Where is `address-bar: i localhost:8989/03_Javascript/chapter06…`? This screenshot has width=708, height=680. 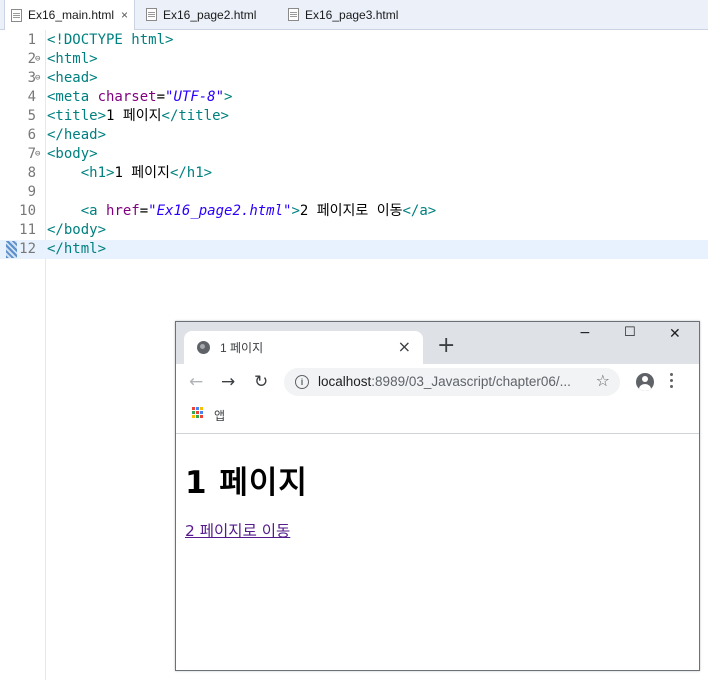 address-bar: i localhost:8989/03_Javascript/chapter06… is located at coordinates (452, 382).